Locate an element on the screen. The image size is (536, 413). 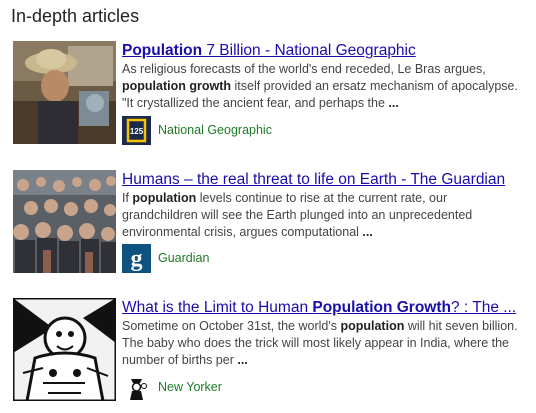
snippet-bold-term: population growth is located at coordinates (177, 86).